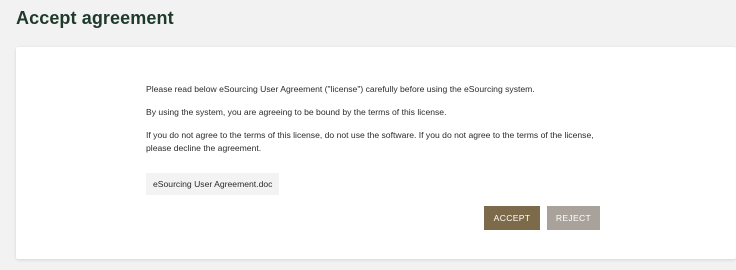 The height and width of the screenshot is (270, 736). I want to click on agreement-file-link: eSourcing User Agreement.doc, so click(213, 184).